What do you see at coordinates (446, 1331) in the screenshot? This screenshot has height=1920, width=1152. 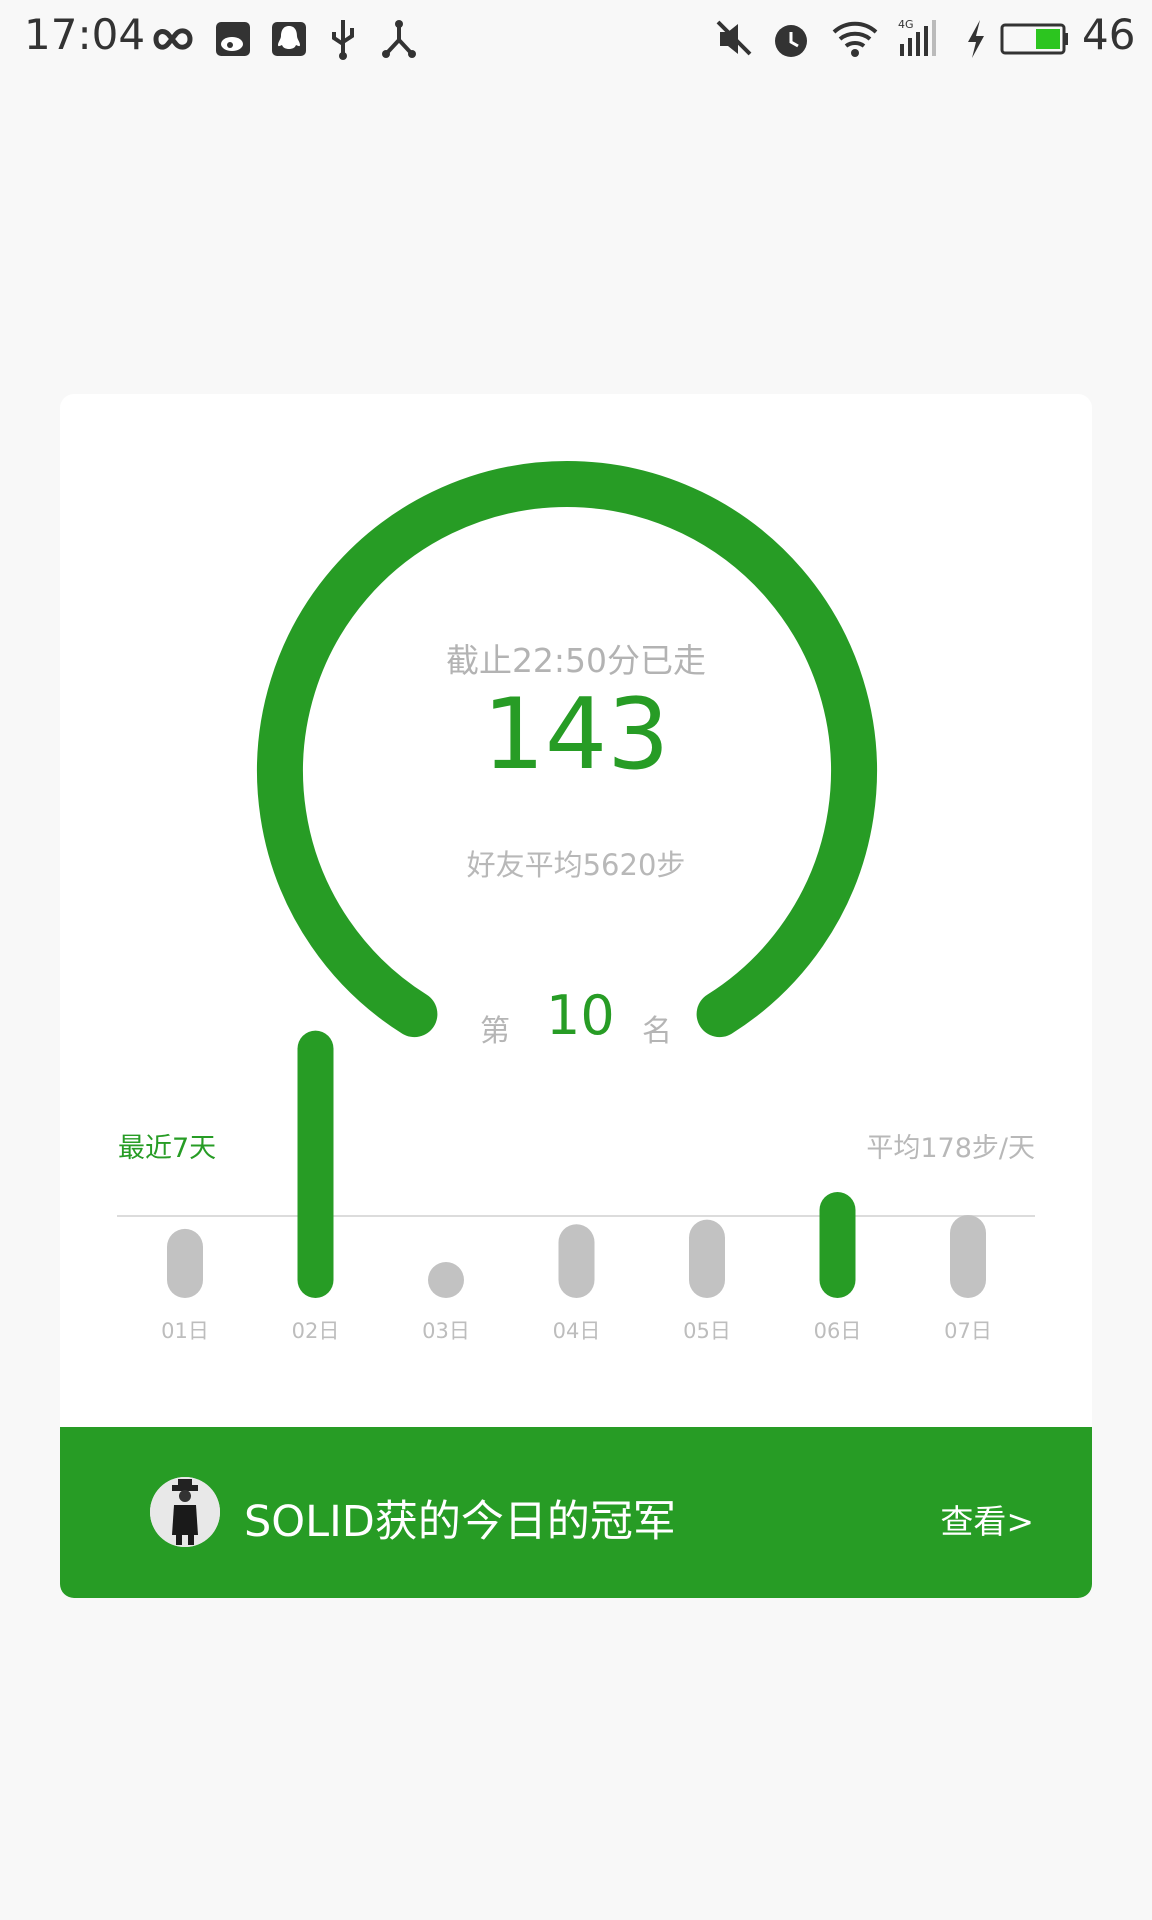 I see `day-label-3: 03日` at bounding box center [446, 1331].